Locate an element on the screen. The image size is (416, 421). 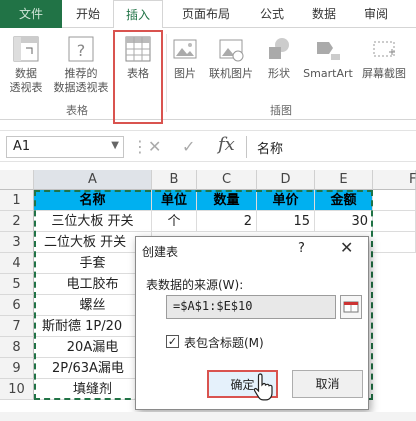
ribbon-tabs: 文件 开始 插入 页面布局 公式 数据 审阅 is located at coordinates (208, 14).